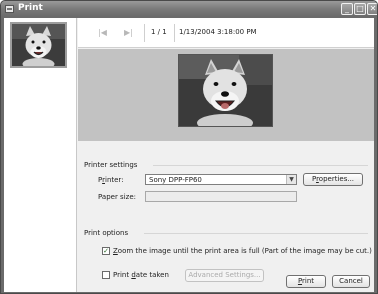  I want to click on printer-label: Printer:, so click(111, 180).